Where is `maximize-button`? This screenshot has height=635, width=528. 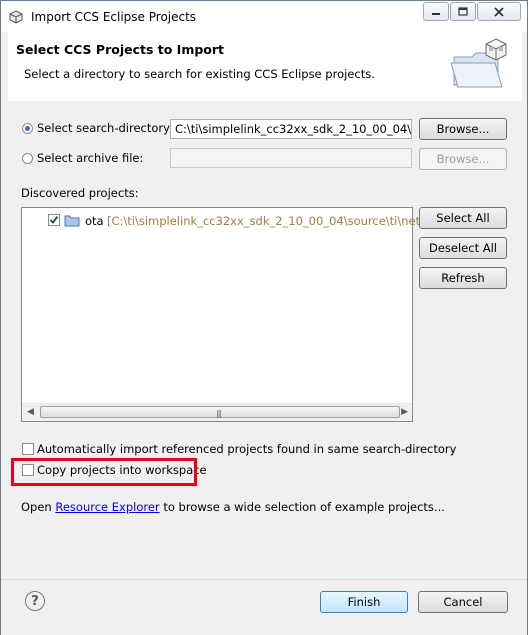 maximize-button is located at coordinates (463, 11).